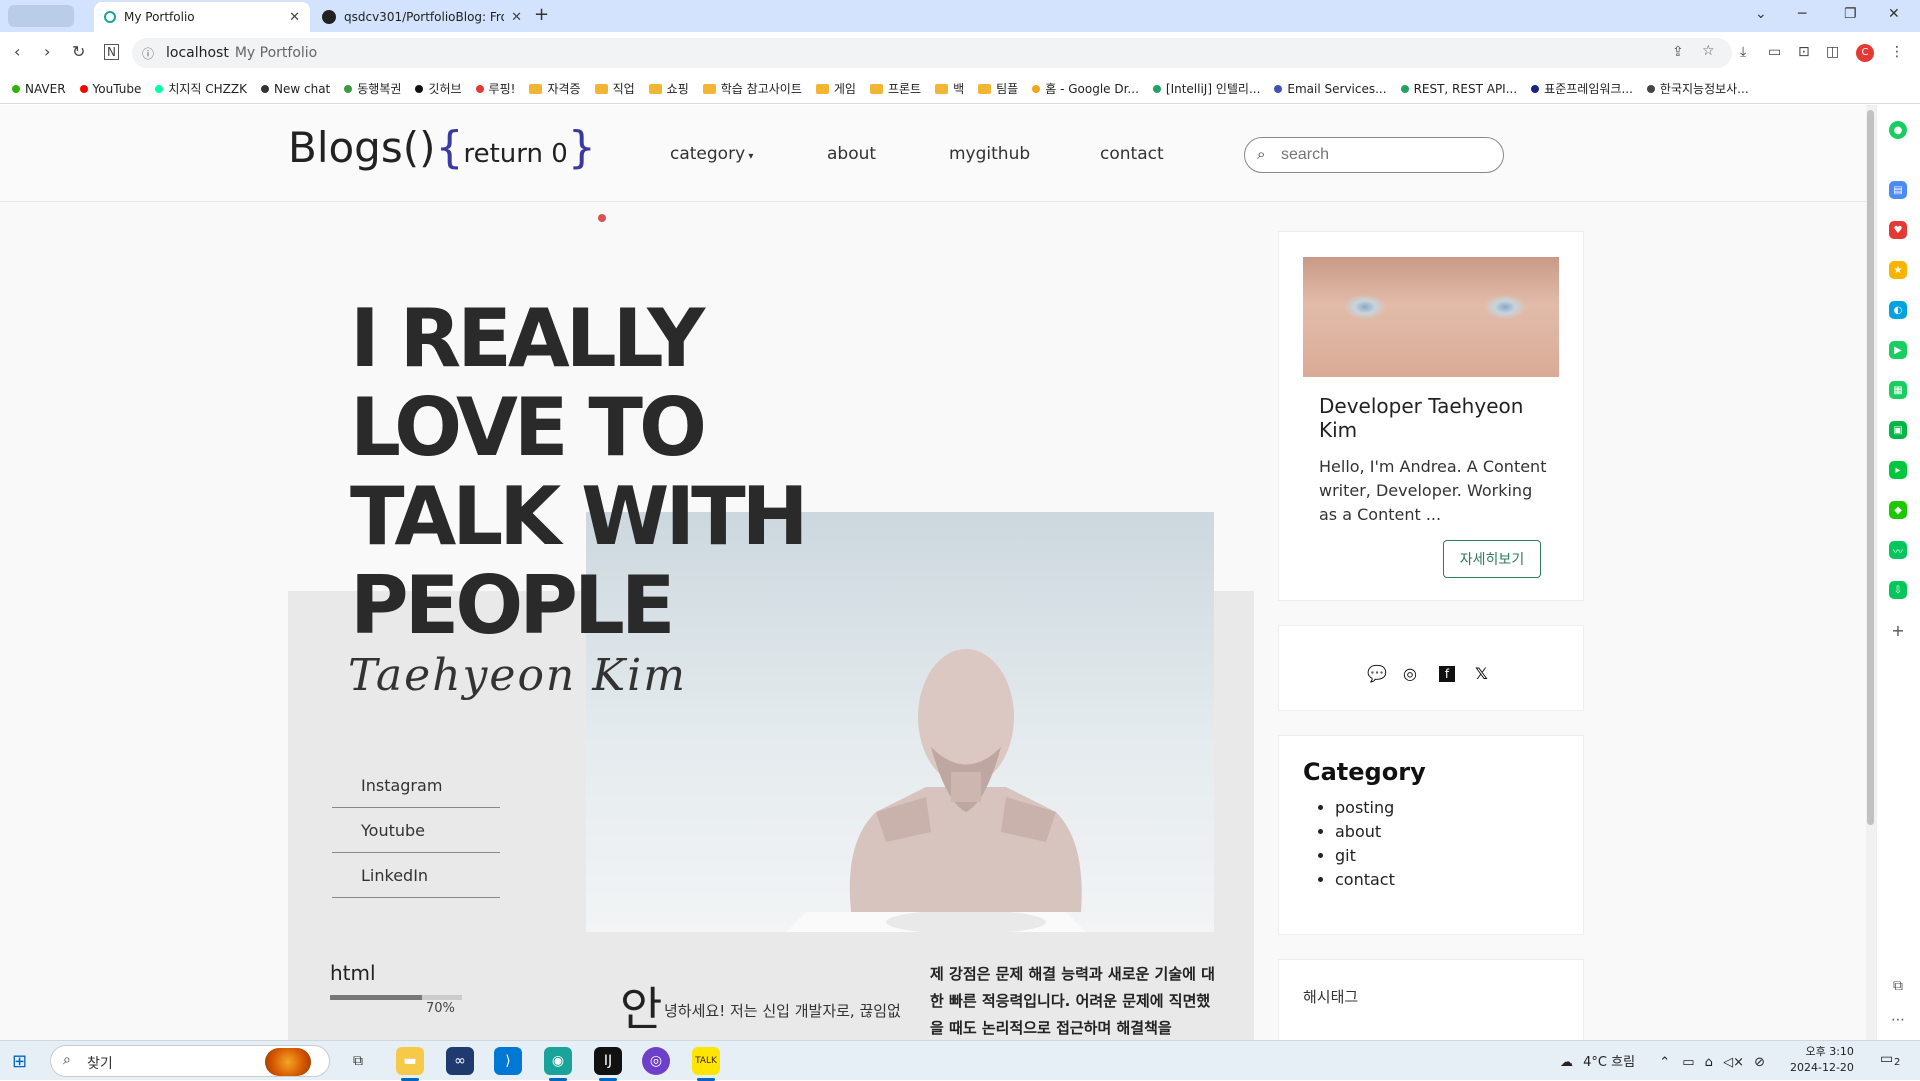 The width and height of the screenshot is (1920, 1081). I want to click on book-icon: ▣, so click(1898, 430).